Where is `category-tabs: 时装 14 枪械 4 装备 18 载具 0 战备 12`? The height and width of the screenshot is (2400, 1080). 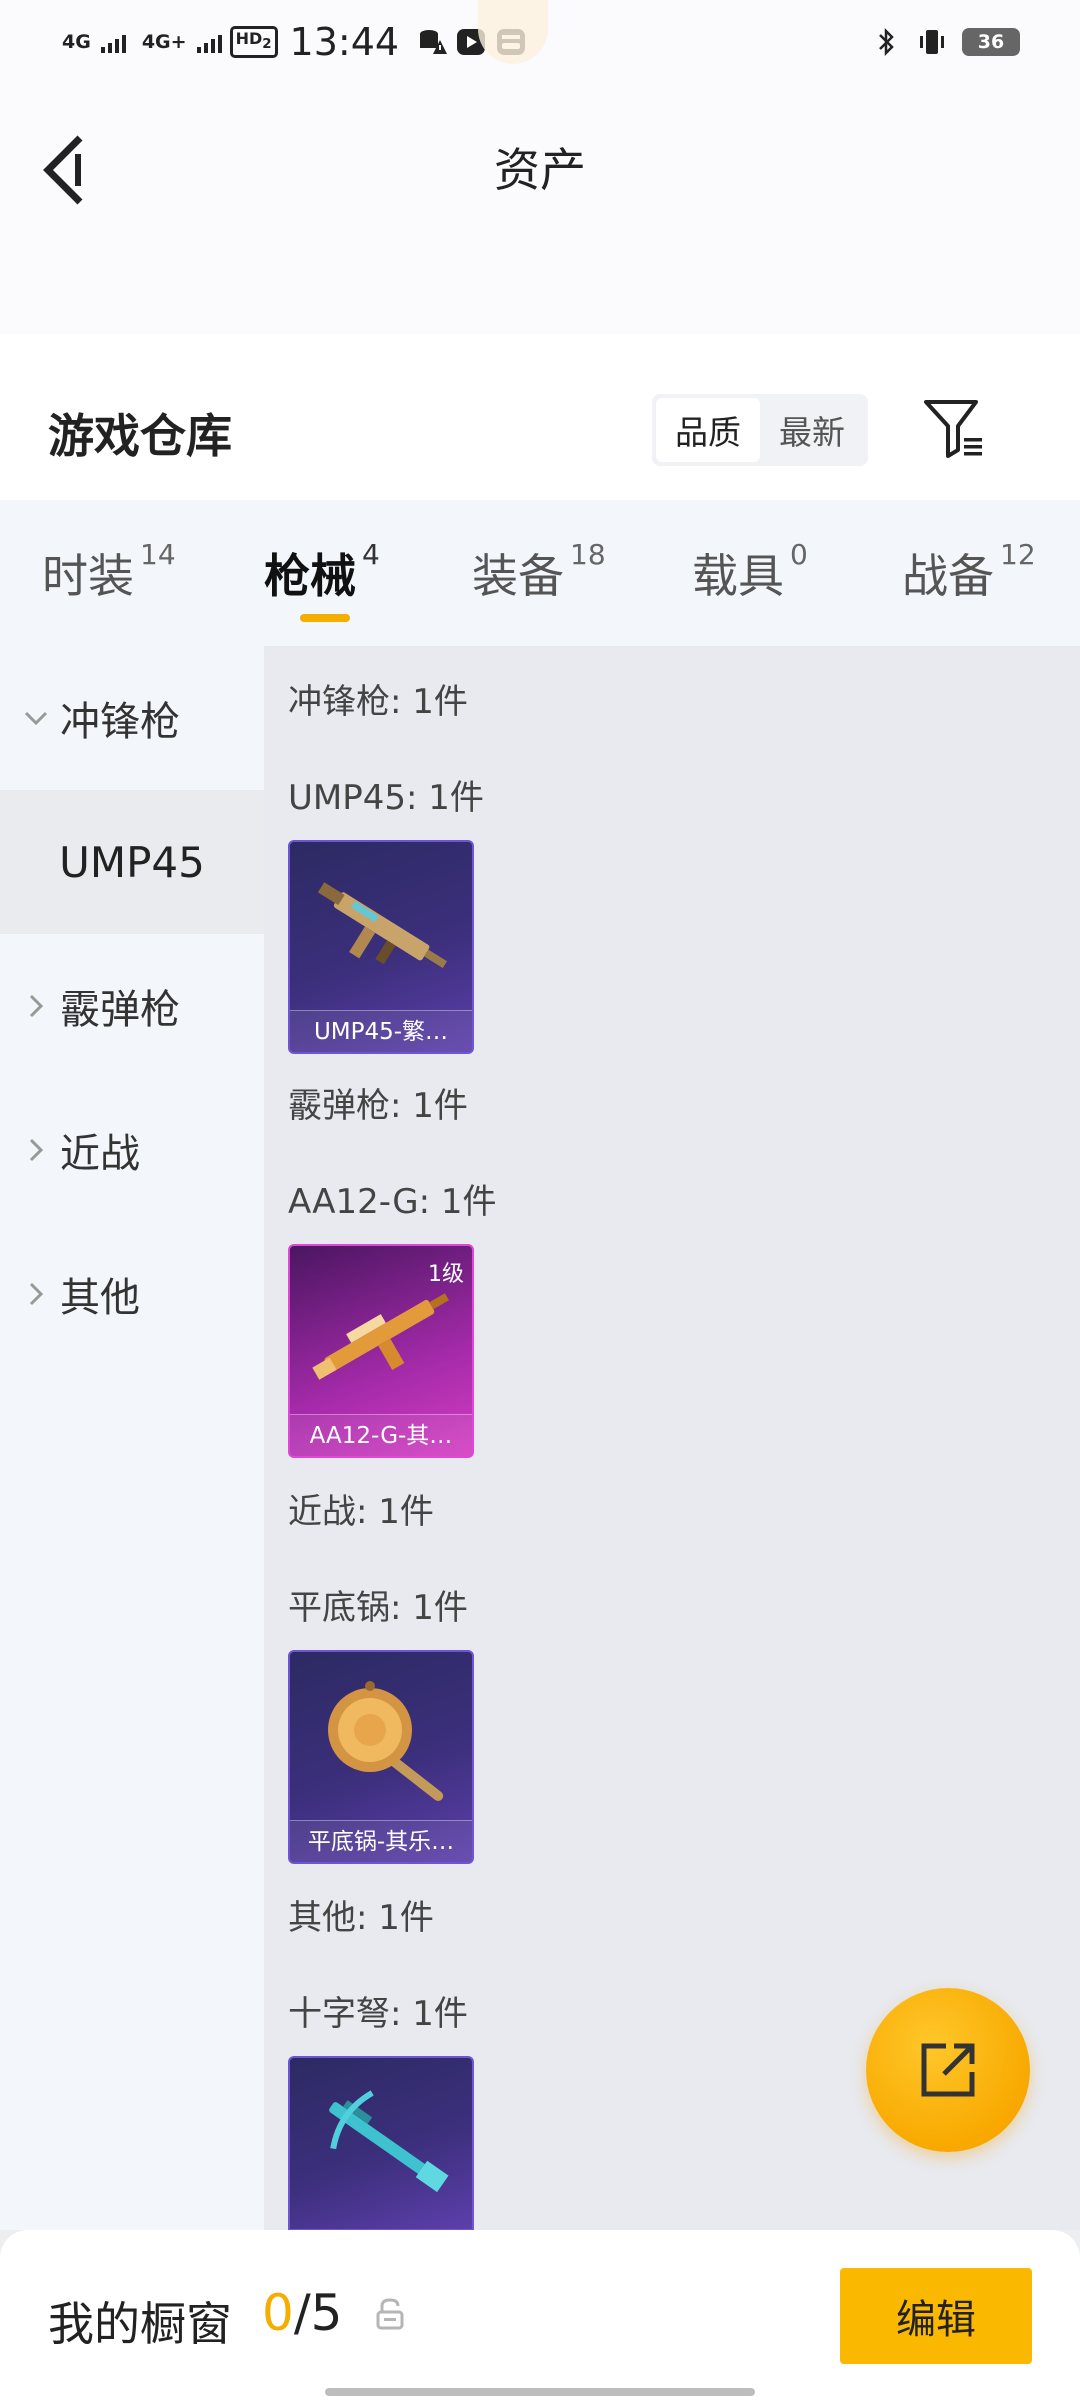 category-tabs: 时装 14 枪械 4 装备 18 载具 0 战备 12 is located at coordinates (540, 573).